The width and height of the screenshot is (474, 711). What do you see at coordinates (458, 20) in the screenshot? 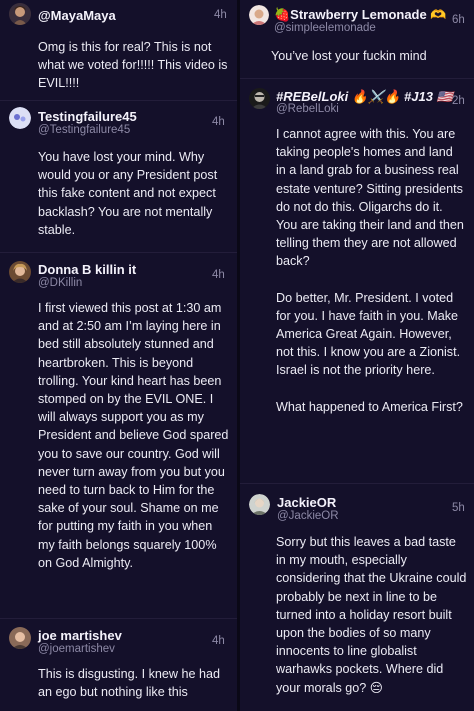
I see `post-time: 6h` at bounding box center [458, 20].